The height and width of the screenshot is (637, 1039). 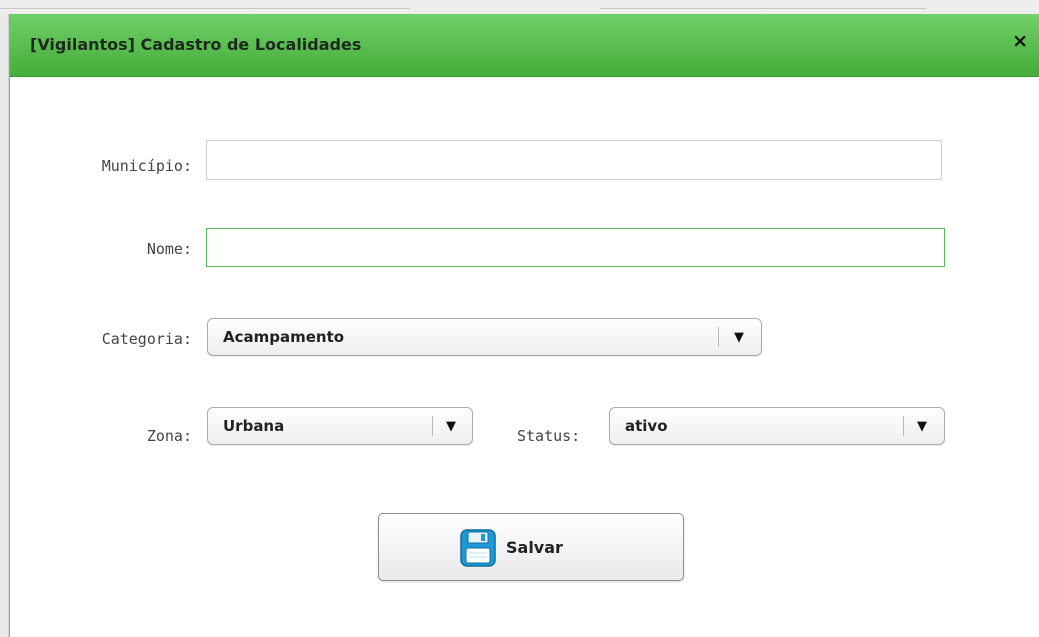 I want to click on municipio-label: Município:, so click(x=146, y=166).